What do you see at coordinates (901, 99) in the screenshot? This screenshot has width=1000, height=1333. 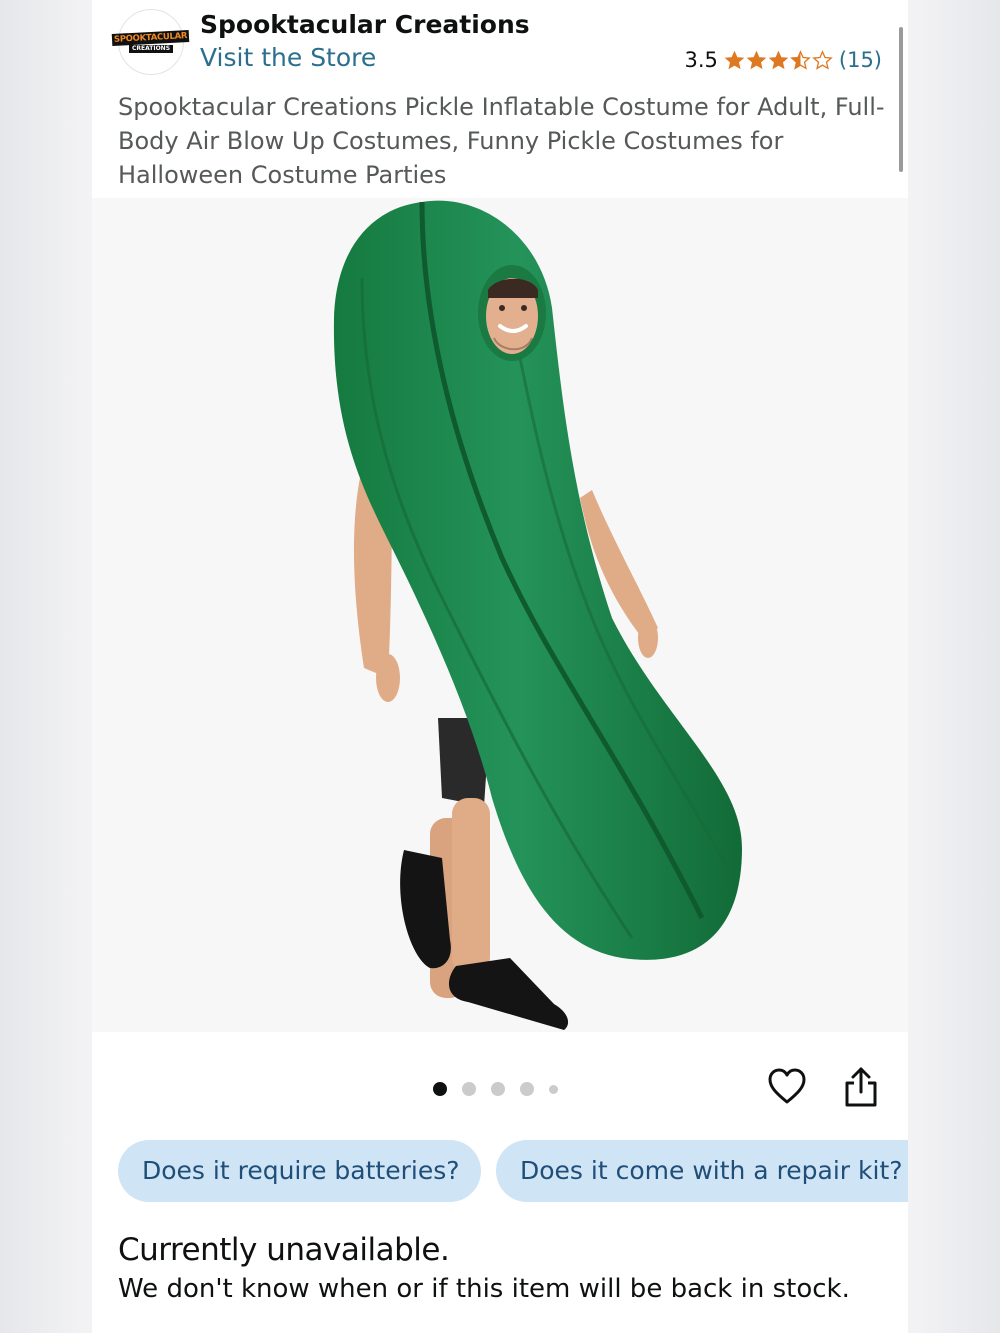 I see `scrollbar` at bounding box center [901, 99].